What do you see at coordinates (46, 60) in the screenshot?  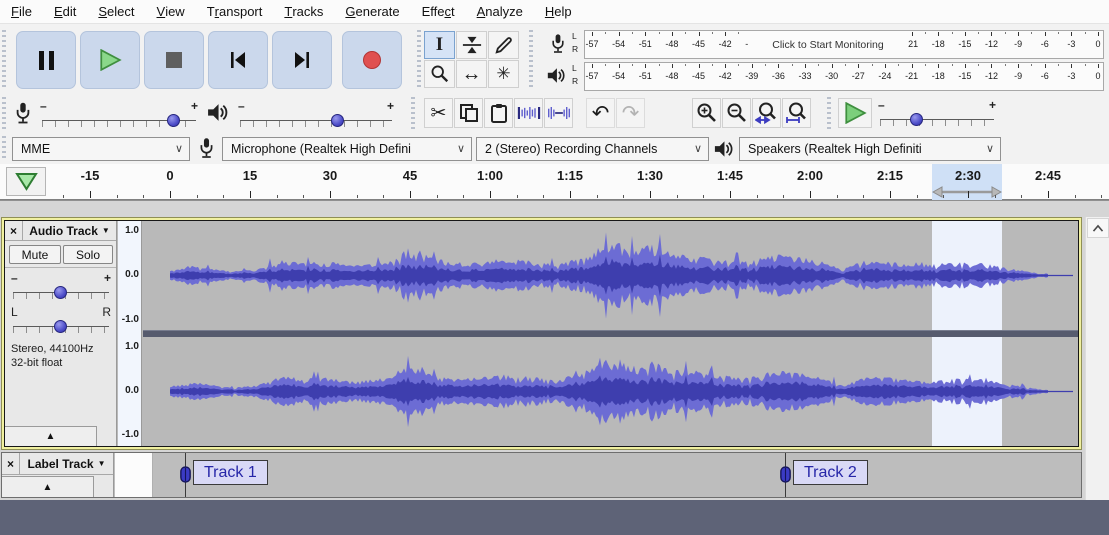 I see `pause-button` at bounding box center [46, 60].